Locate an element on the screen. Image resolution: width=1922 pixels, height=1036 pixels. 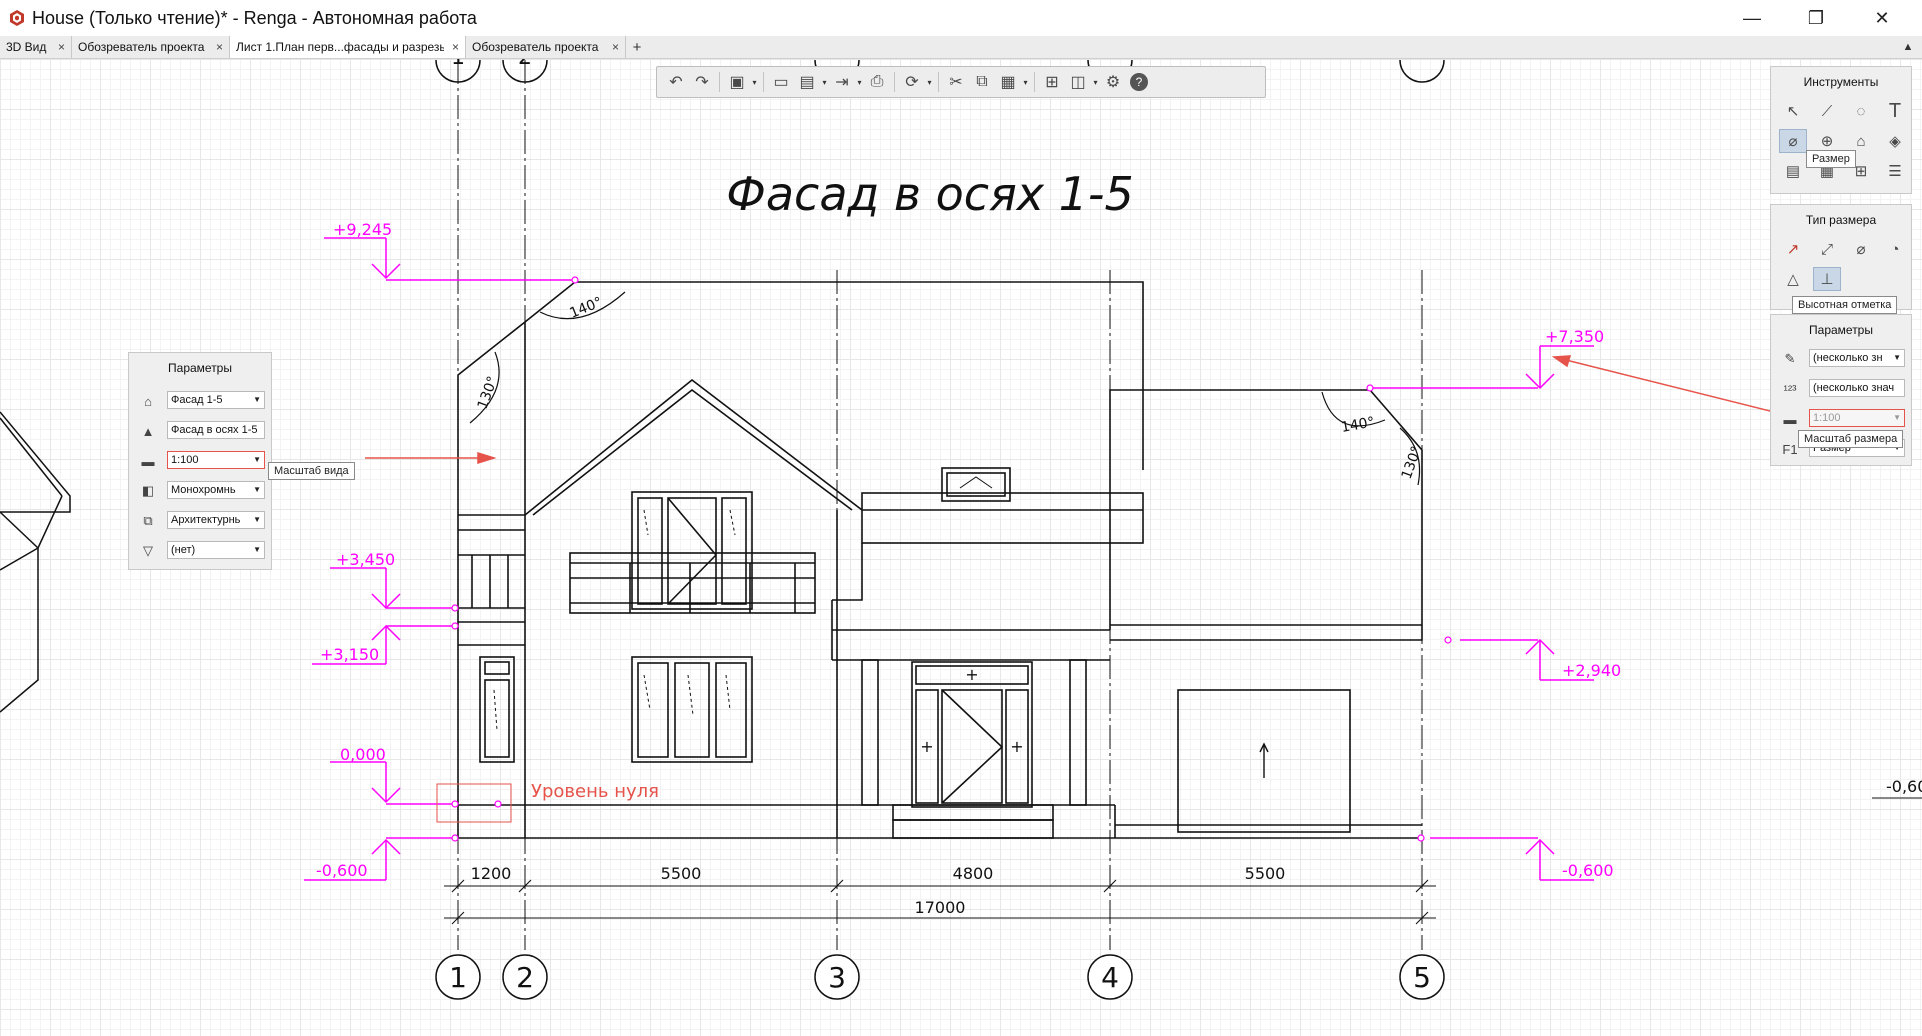
zero-level-label: Уровень нуля is located at coordinates (595, 791).